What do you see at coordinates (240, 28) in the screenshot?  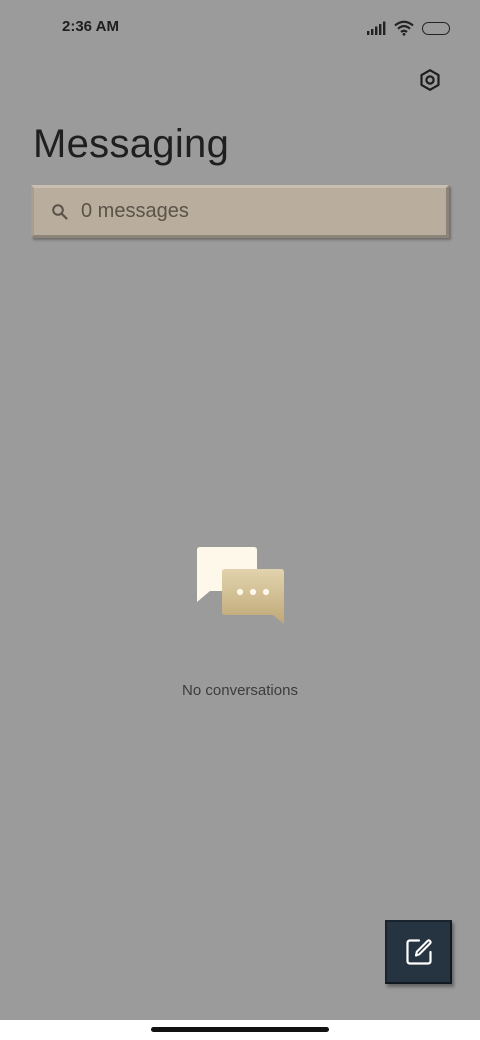 I see `status-bar: 2:36 AM` at bounding box center [240, 28].